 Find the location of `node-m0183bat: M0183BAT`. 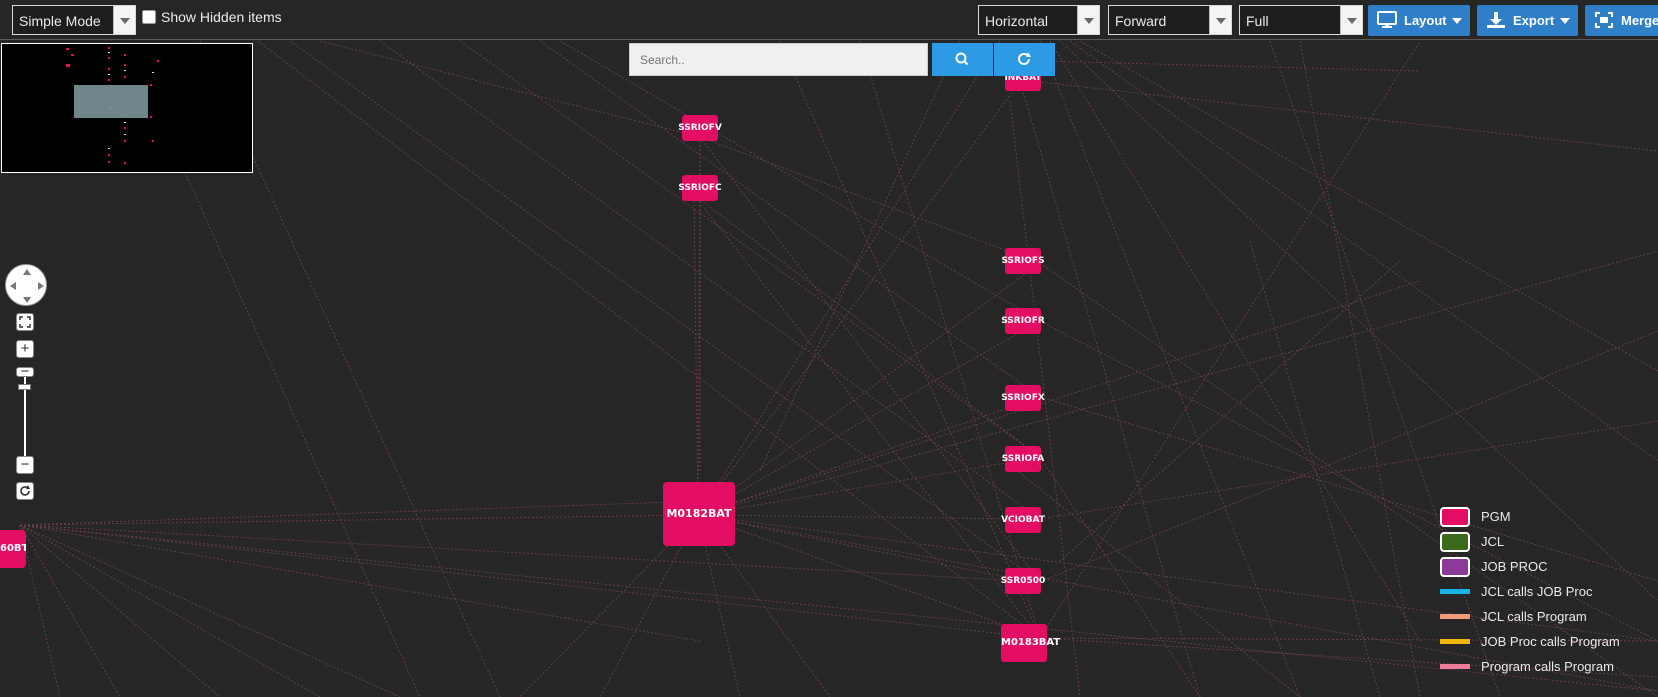

node-m0183bat: M0183BAT is located at coordinates (1030, 643).